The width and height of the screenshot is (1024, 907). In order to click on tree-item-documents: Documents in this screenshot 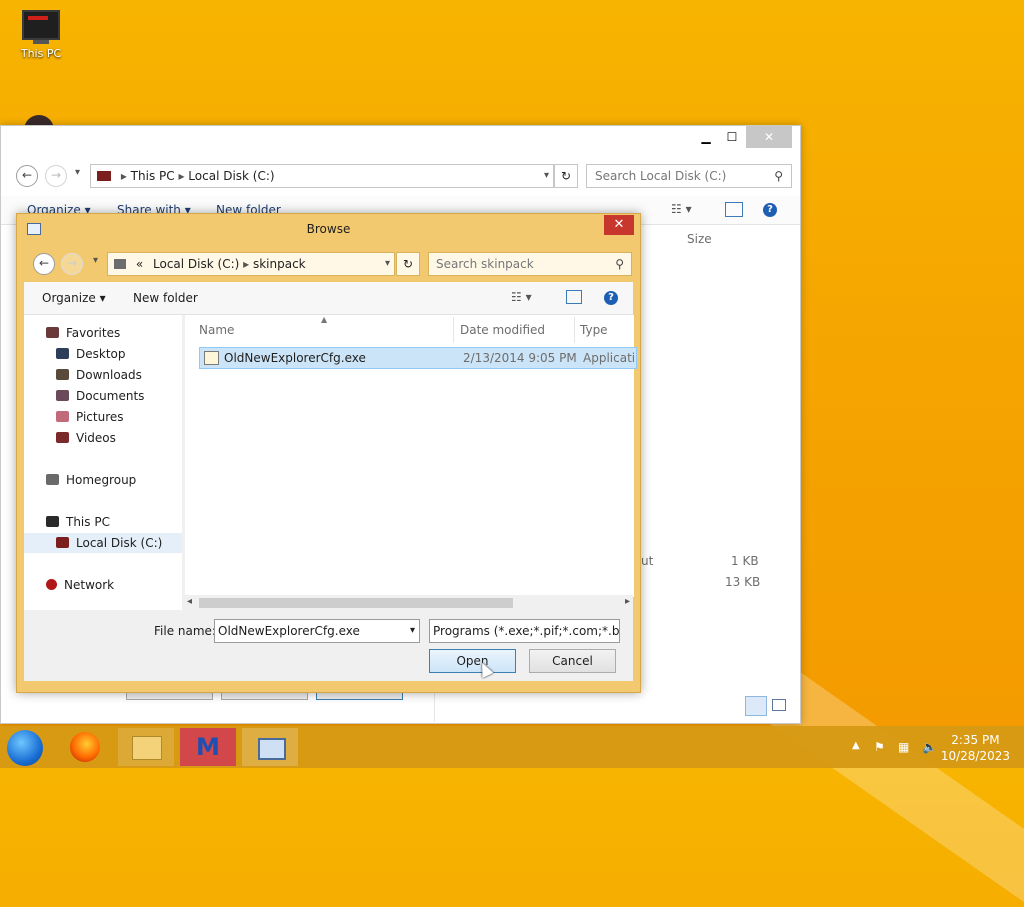, I will do `click(100, 396)`.